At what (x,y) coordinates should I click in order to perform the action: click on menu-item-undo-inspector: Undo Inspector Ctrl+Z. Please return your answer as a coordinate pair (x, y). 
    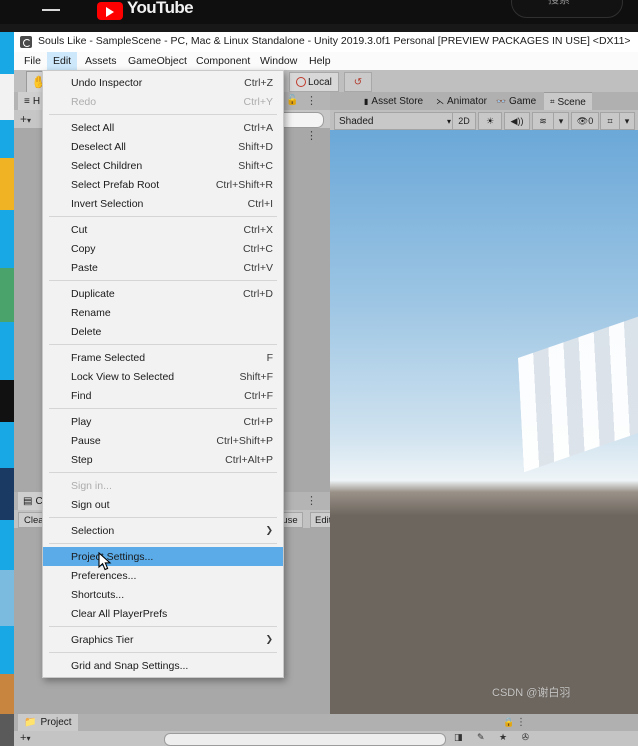
    Looking at the image, I should click on (163, 82).